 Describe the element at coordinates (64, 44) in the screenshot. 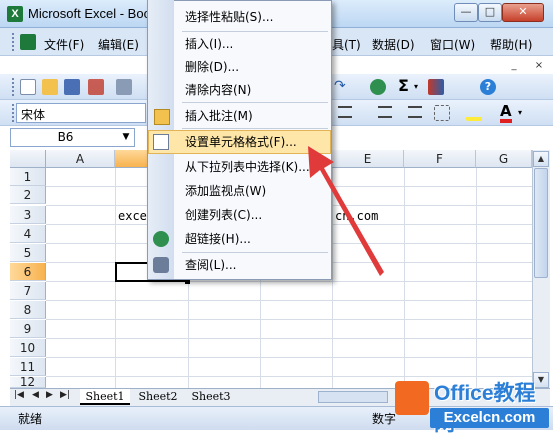

I see `menu-file: 文件(F)` at that location.